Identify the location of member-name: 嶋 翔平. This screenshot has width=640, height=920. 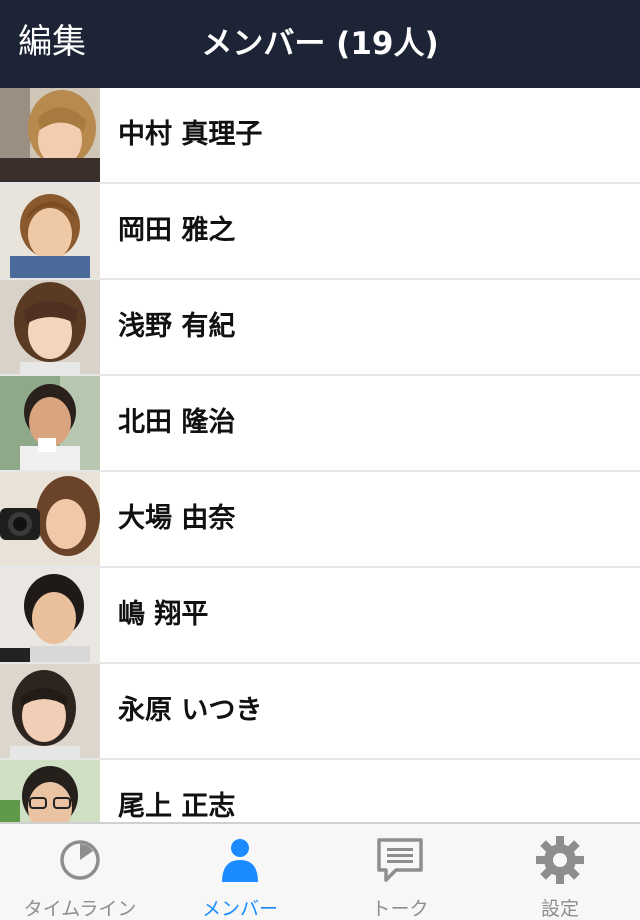
(163, 614).